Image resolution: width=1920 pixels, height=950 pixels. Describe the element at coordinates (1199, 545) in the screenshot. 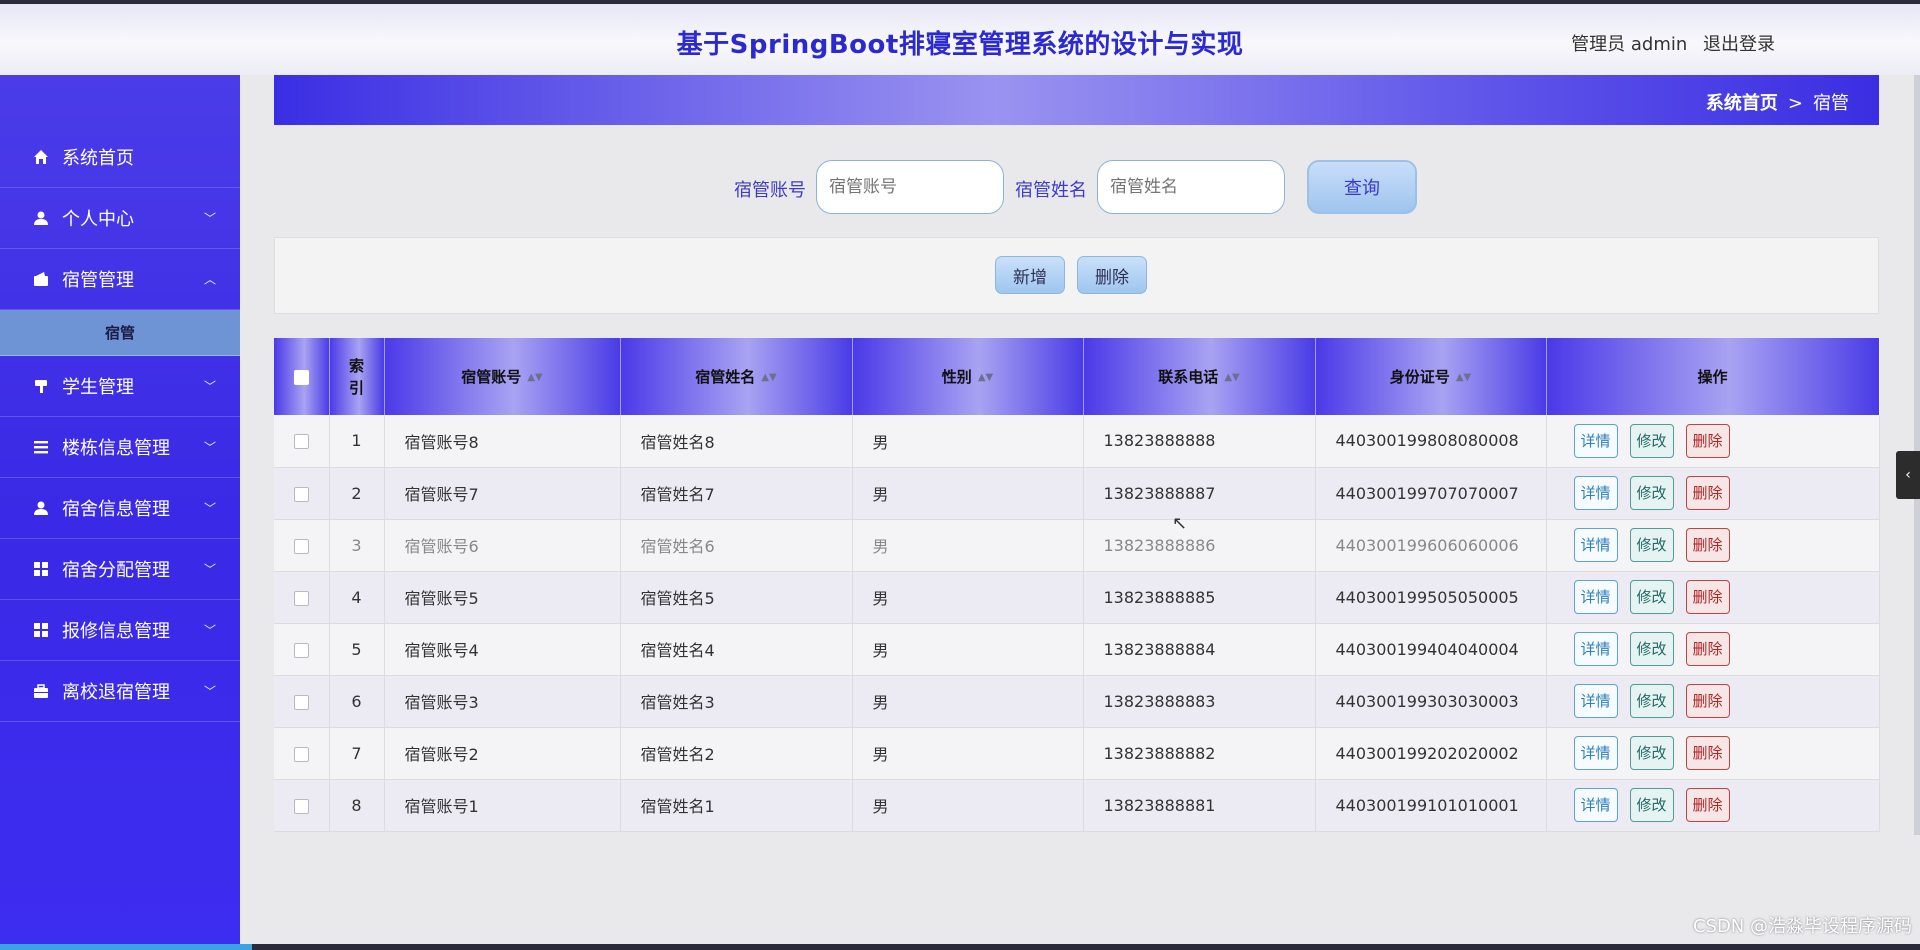

I see `cell-phone: 13823888886` at that location.